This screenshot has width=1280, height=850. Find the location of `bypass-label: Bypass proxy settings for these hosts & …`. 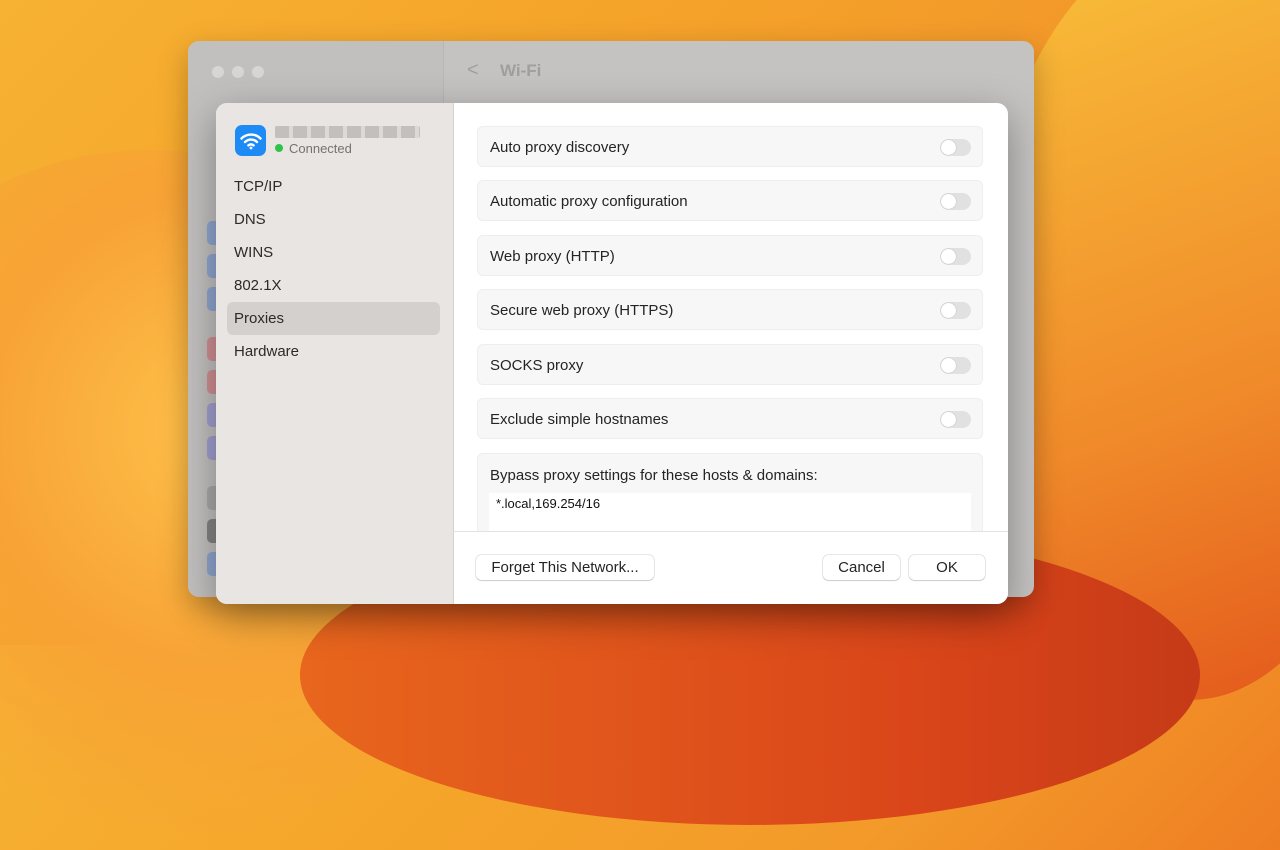

bypass-label: Bypass proxy settings for these hosts & … is located at coordinates (654, 475).